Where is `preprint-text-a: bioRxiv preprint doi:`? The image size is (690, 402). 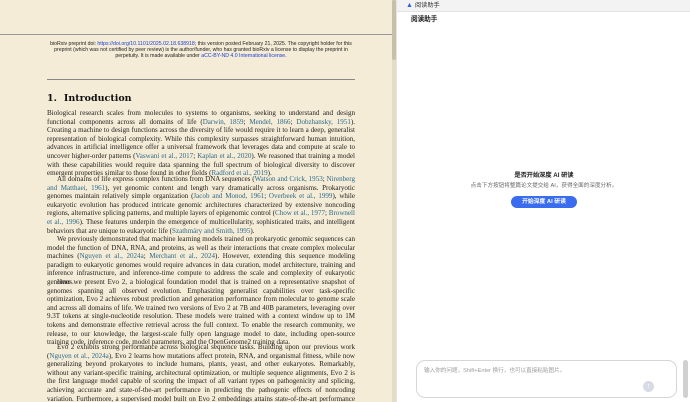
preprint-text-a: bioRxiv preprint doi: is located at coordinates (74, 44).